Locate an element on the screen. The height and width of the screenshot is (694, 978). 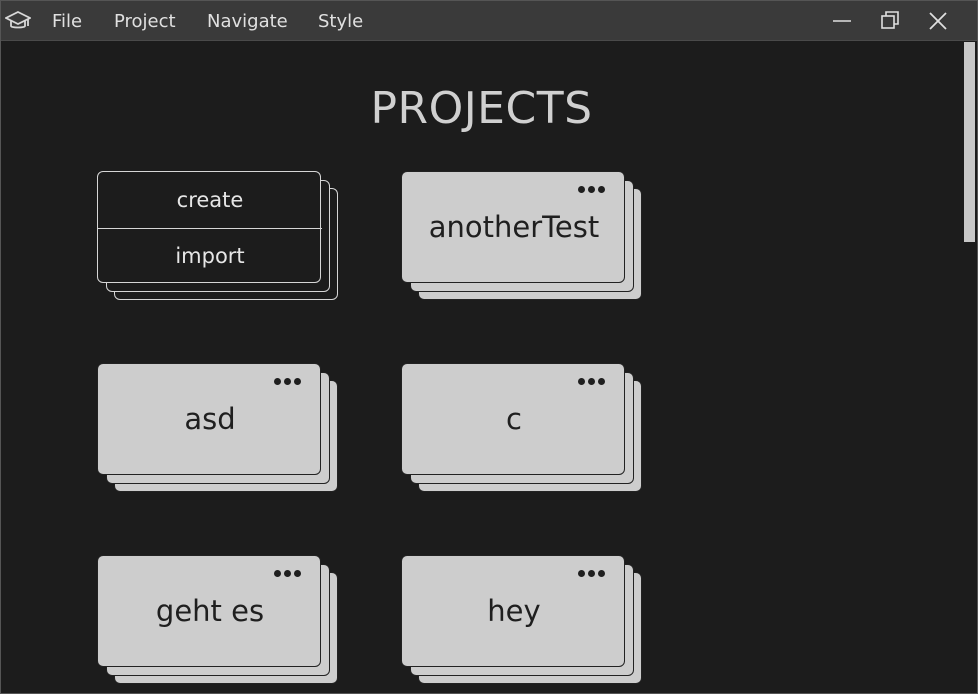
new-project-card: create import is located at coordinates (218, 236).